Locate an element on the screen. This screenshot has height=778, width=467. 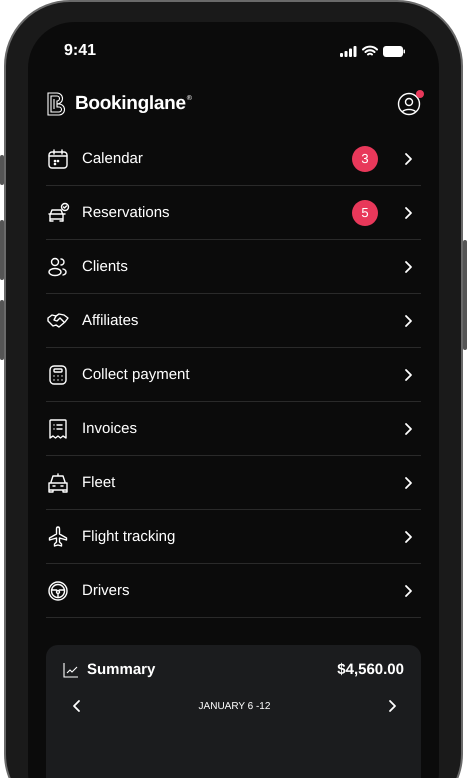
menu-label: Fleet is located at coordinates (99, 482).